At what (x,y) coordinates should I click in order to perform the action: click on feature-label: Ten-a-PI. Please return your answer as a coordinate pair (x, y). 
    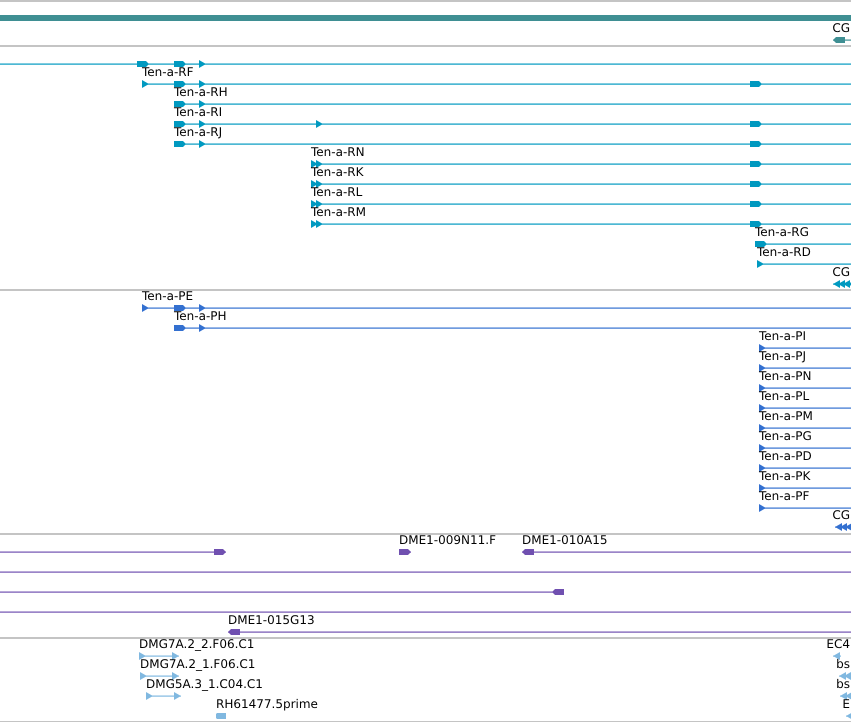
    Looking at the image, I should click on (782, 336).